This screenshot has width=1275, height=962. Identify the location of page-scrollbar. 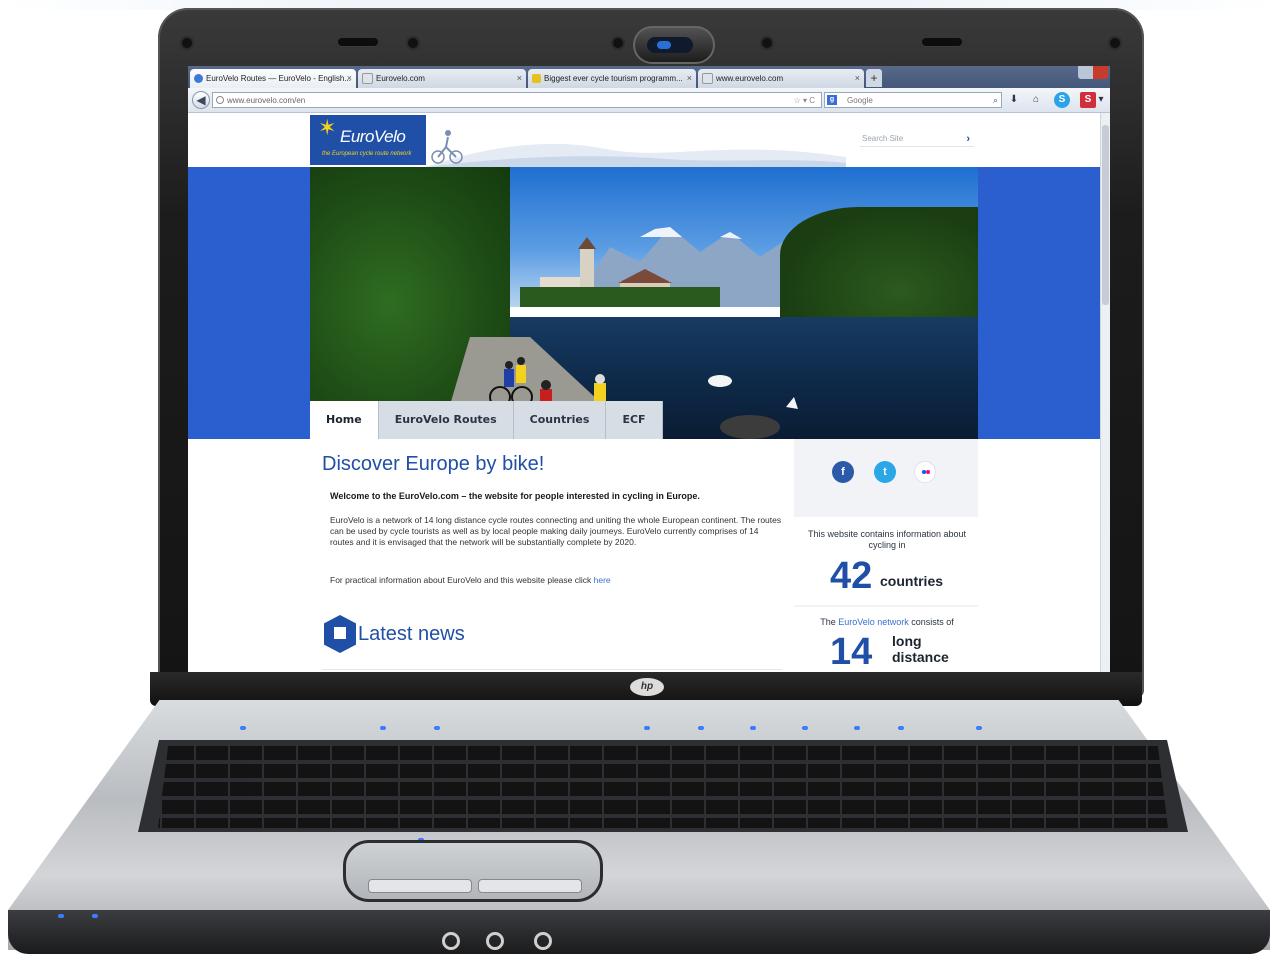
(1105, 392).